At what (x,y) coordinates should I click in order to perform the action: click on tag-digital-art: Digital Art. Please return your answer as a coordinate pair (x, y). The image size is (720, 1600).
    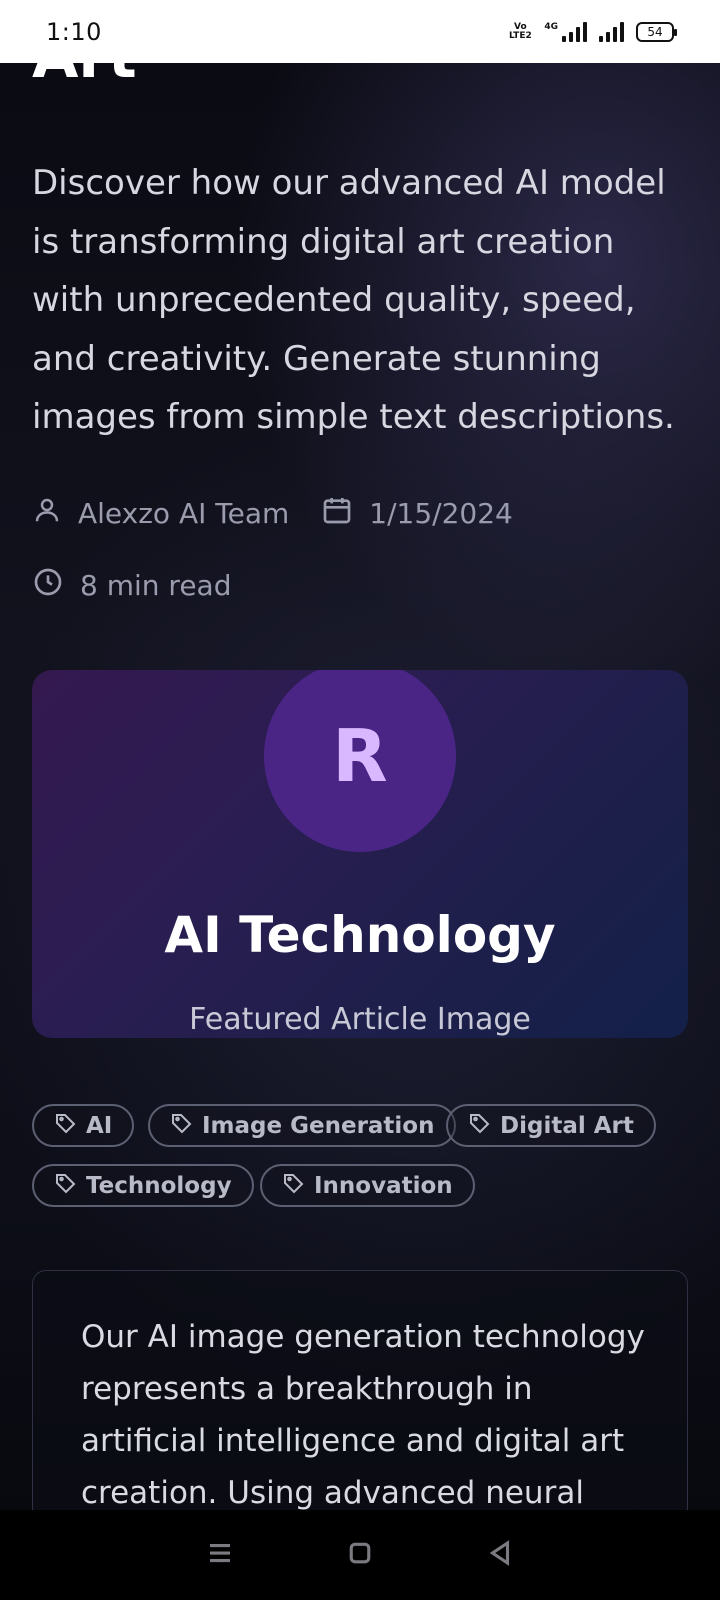
    Looking at the image, I should click on (551, 1125).